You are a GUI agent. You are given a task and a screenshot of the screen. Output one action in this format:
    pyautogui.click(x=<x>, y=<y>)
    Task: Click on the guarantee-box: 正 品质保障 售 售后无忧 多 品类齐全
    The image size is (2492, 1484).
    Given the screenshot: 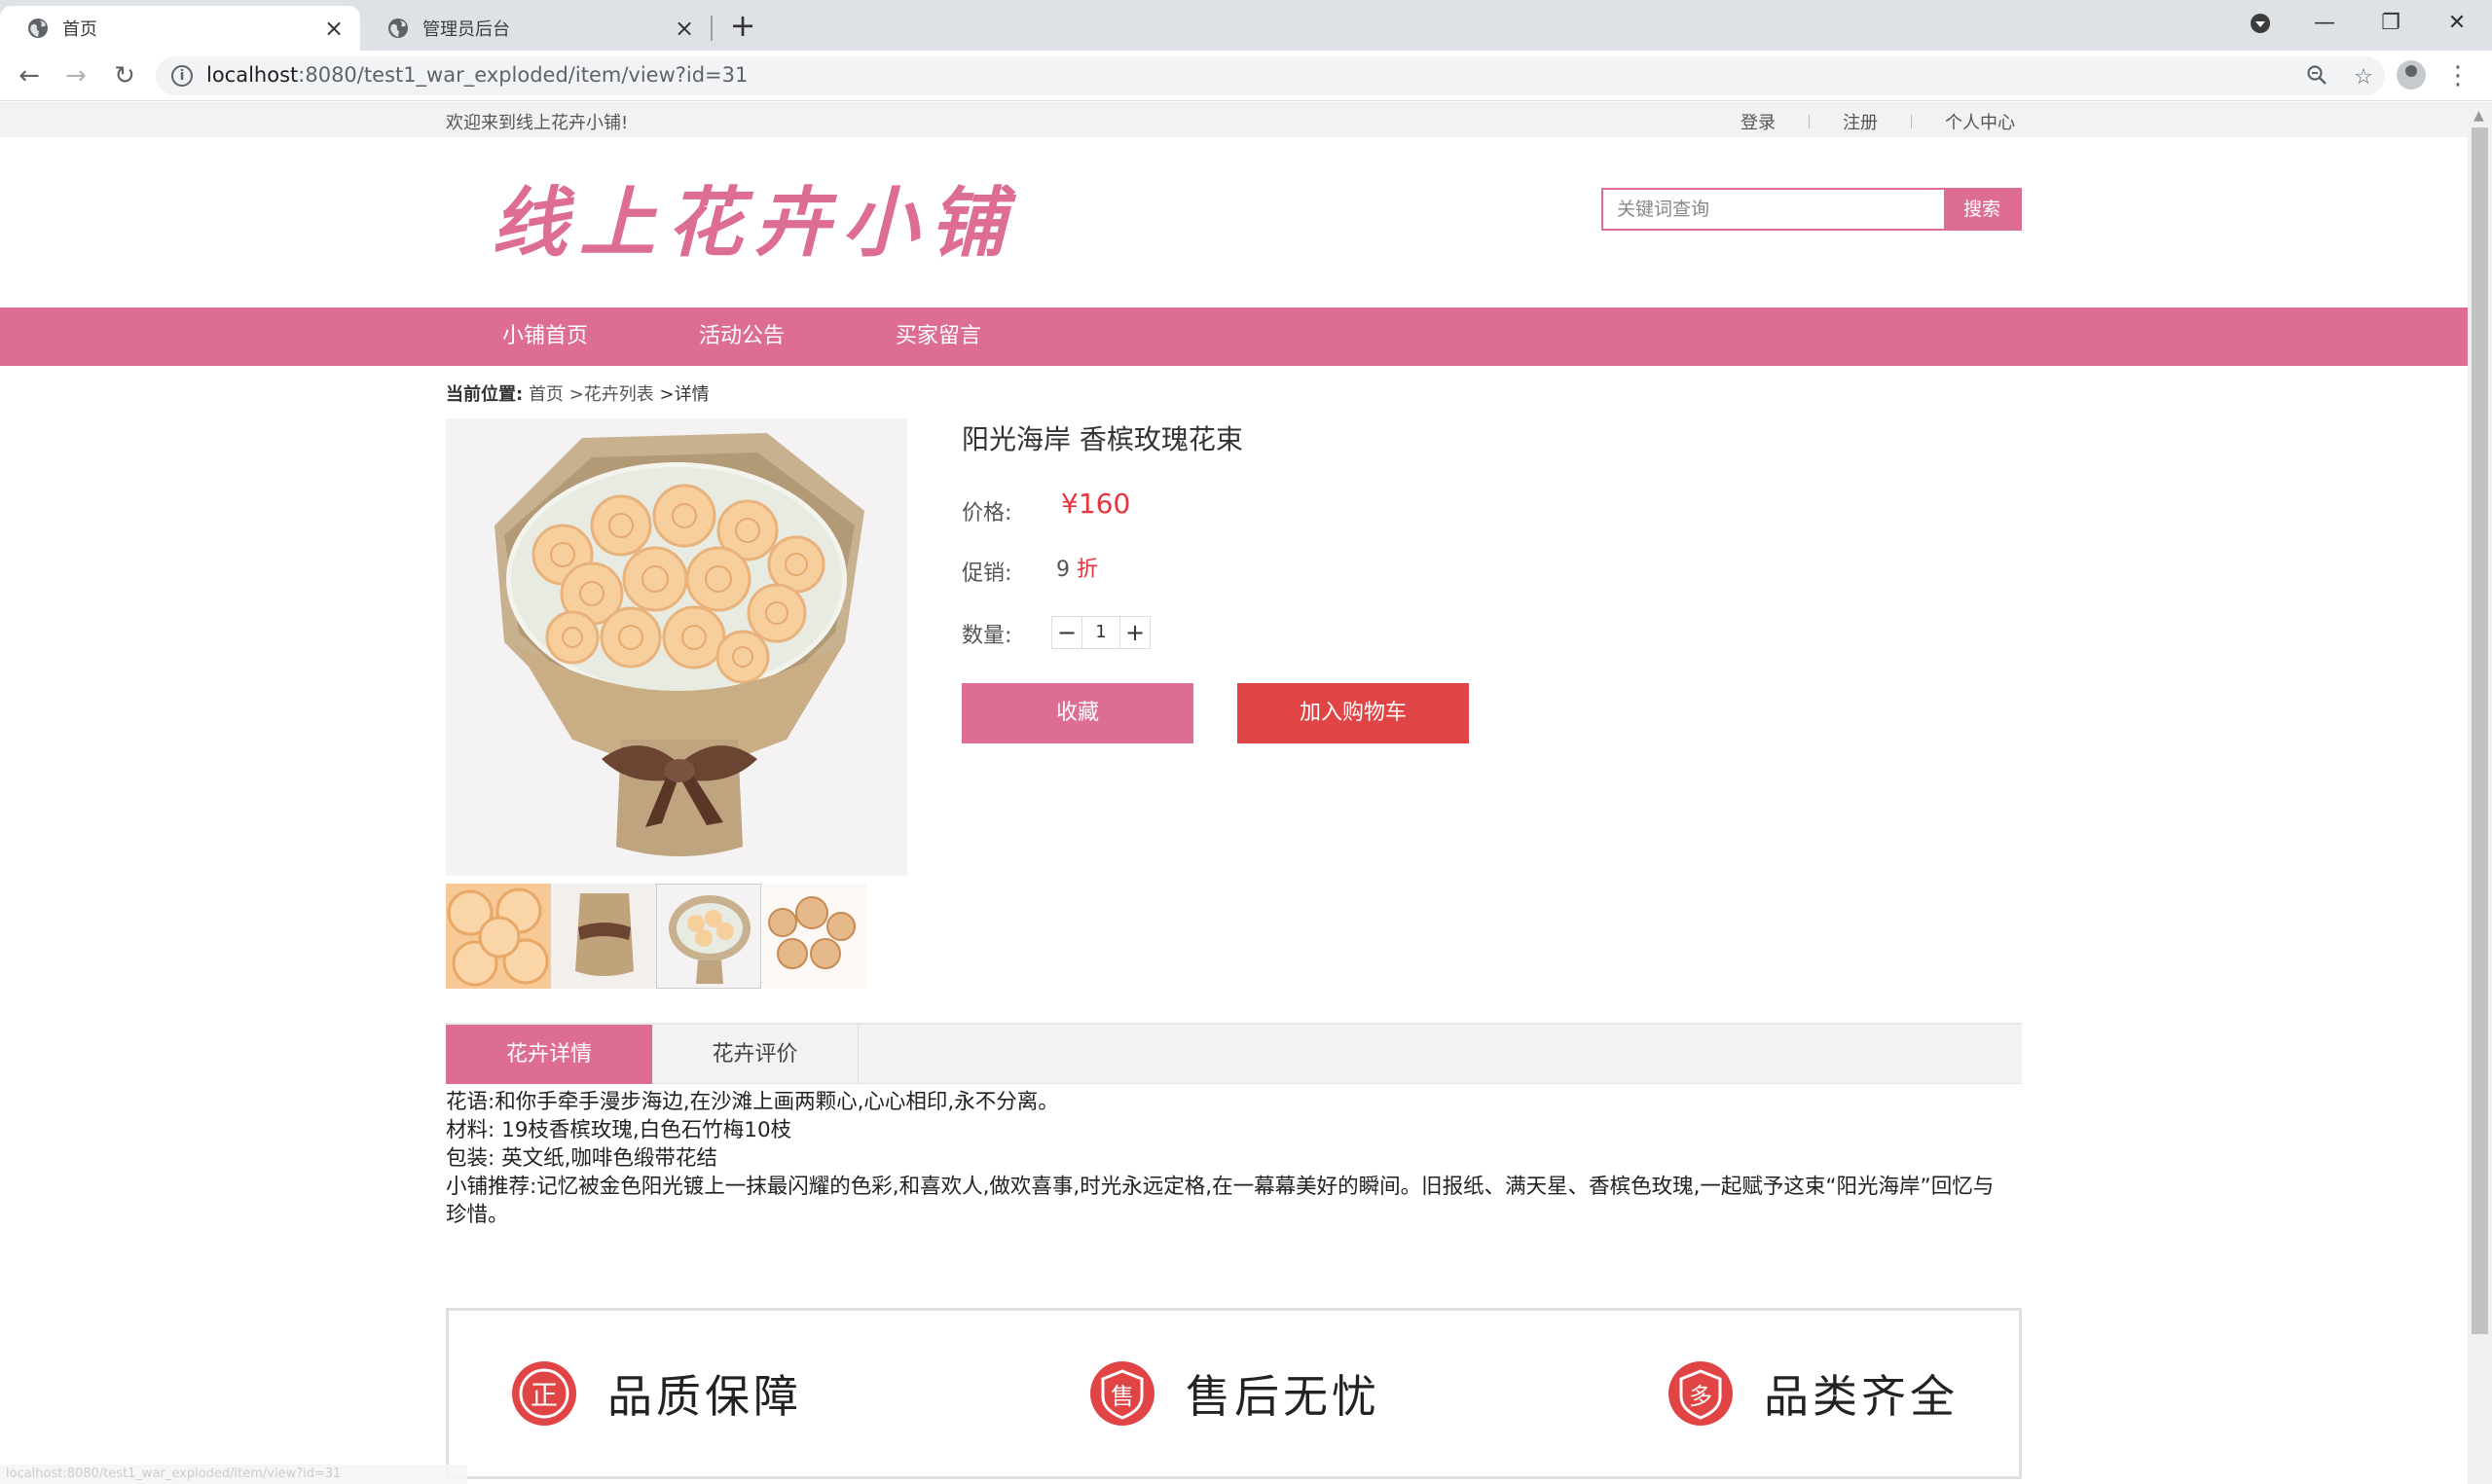 What is the action you would take?
    pyautogui.click(x=1234, y=1394)
    